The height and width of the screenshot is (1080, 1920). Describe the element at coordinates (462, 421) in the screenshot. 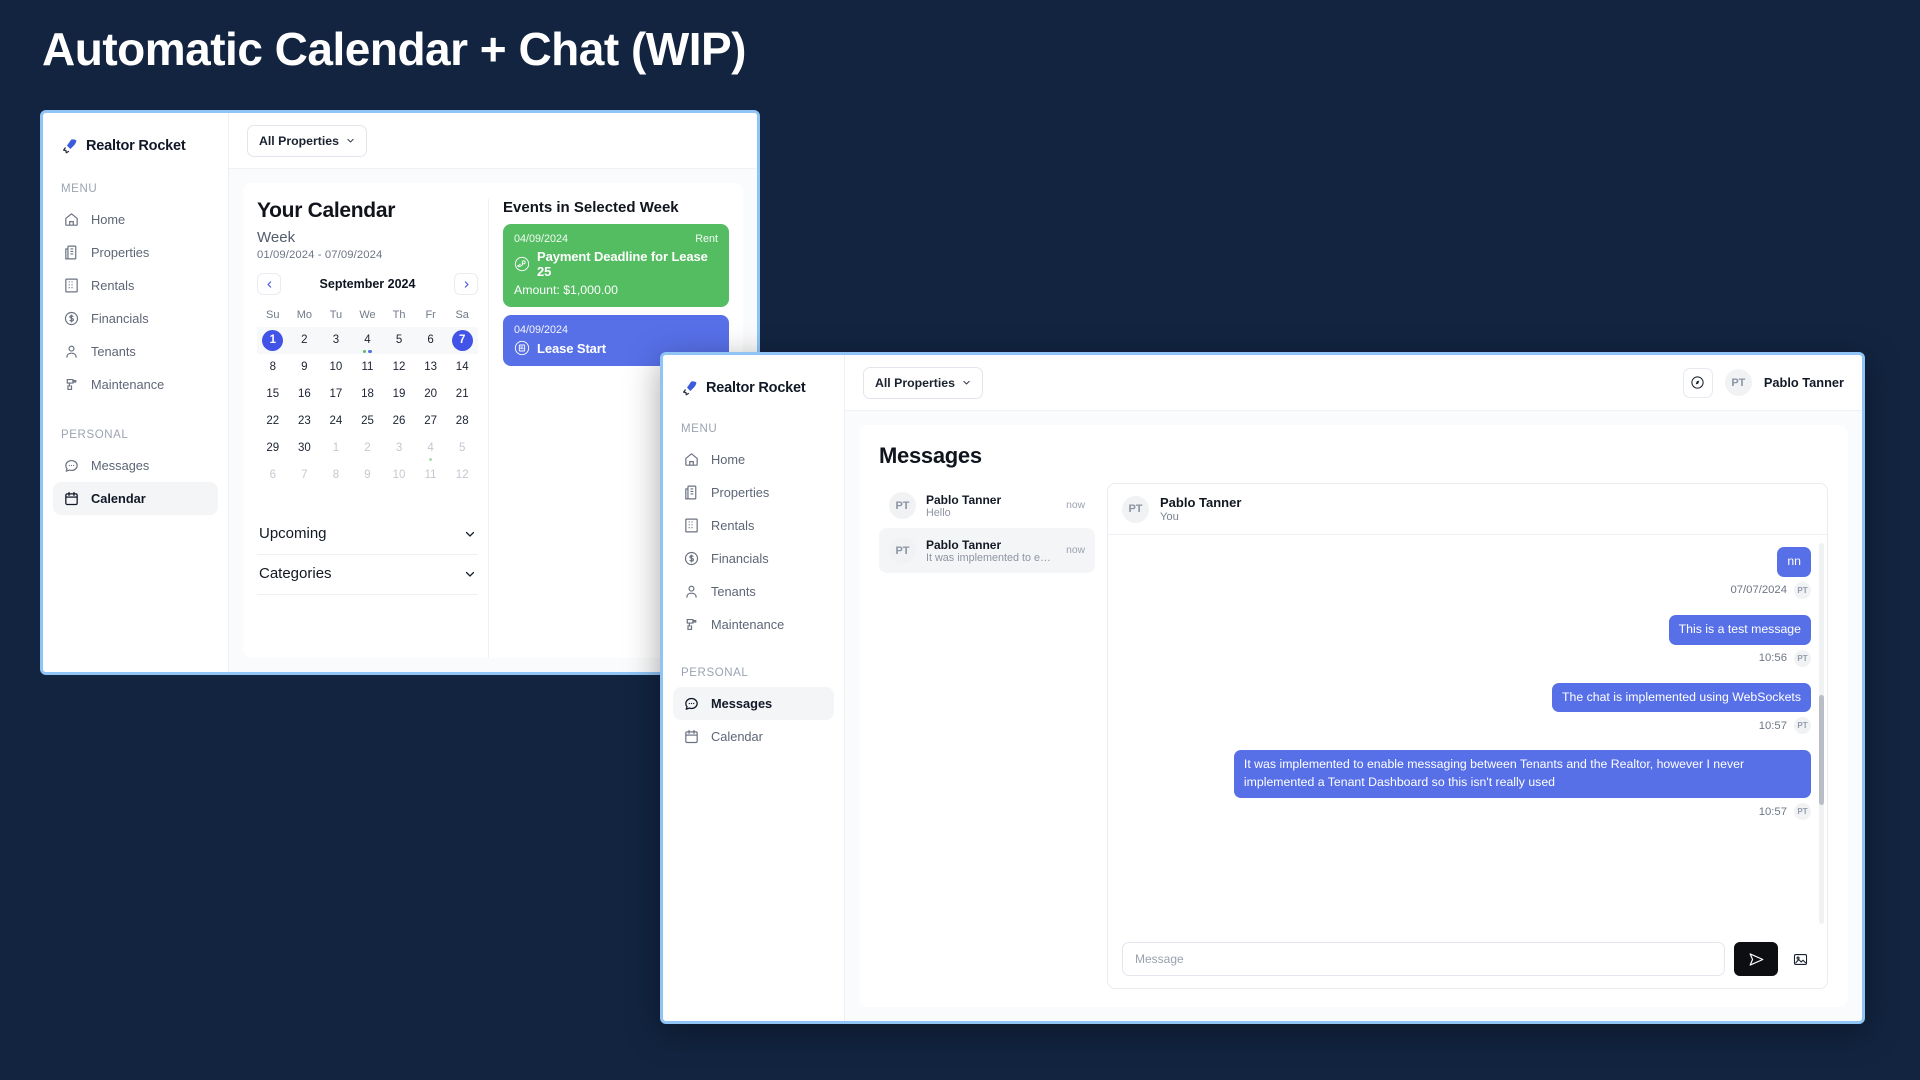

I see `calendar-day-cell: 28` at that location.